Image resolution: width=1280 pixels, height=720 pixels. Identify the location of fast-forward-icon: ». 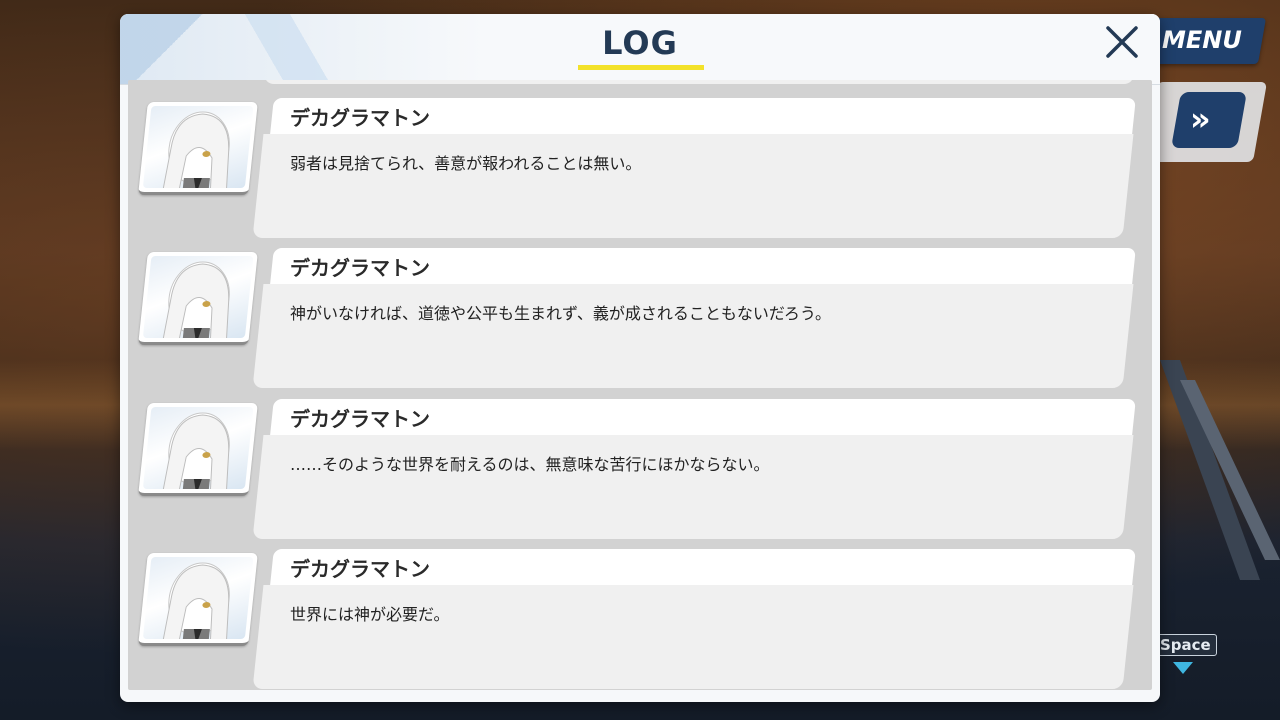
(1200, 119).